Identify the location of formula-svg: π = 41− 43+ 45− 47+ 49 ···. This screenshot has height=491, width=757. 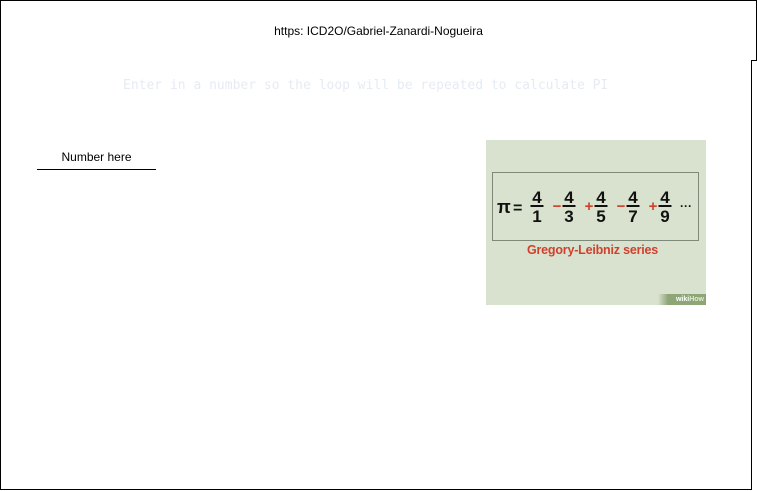
(594, 207).